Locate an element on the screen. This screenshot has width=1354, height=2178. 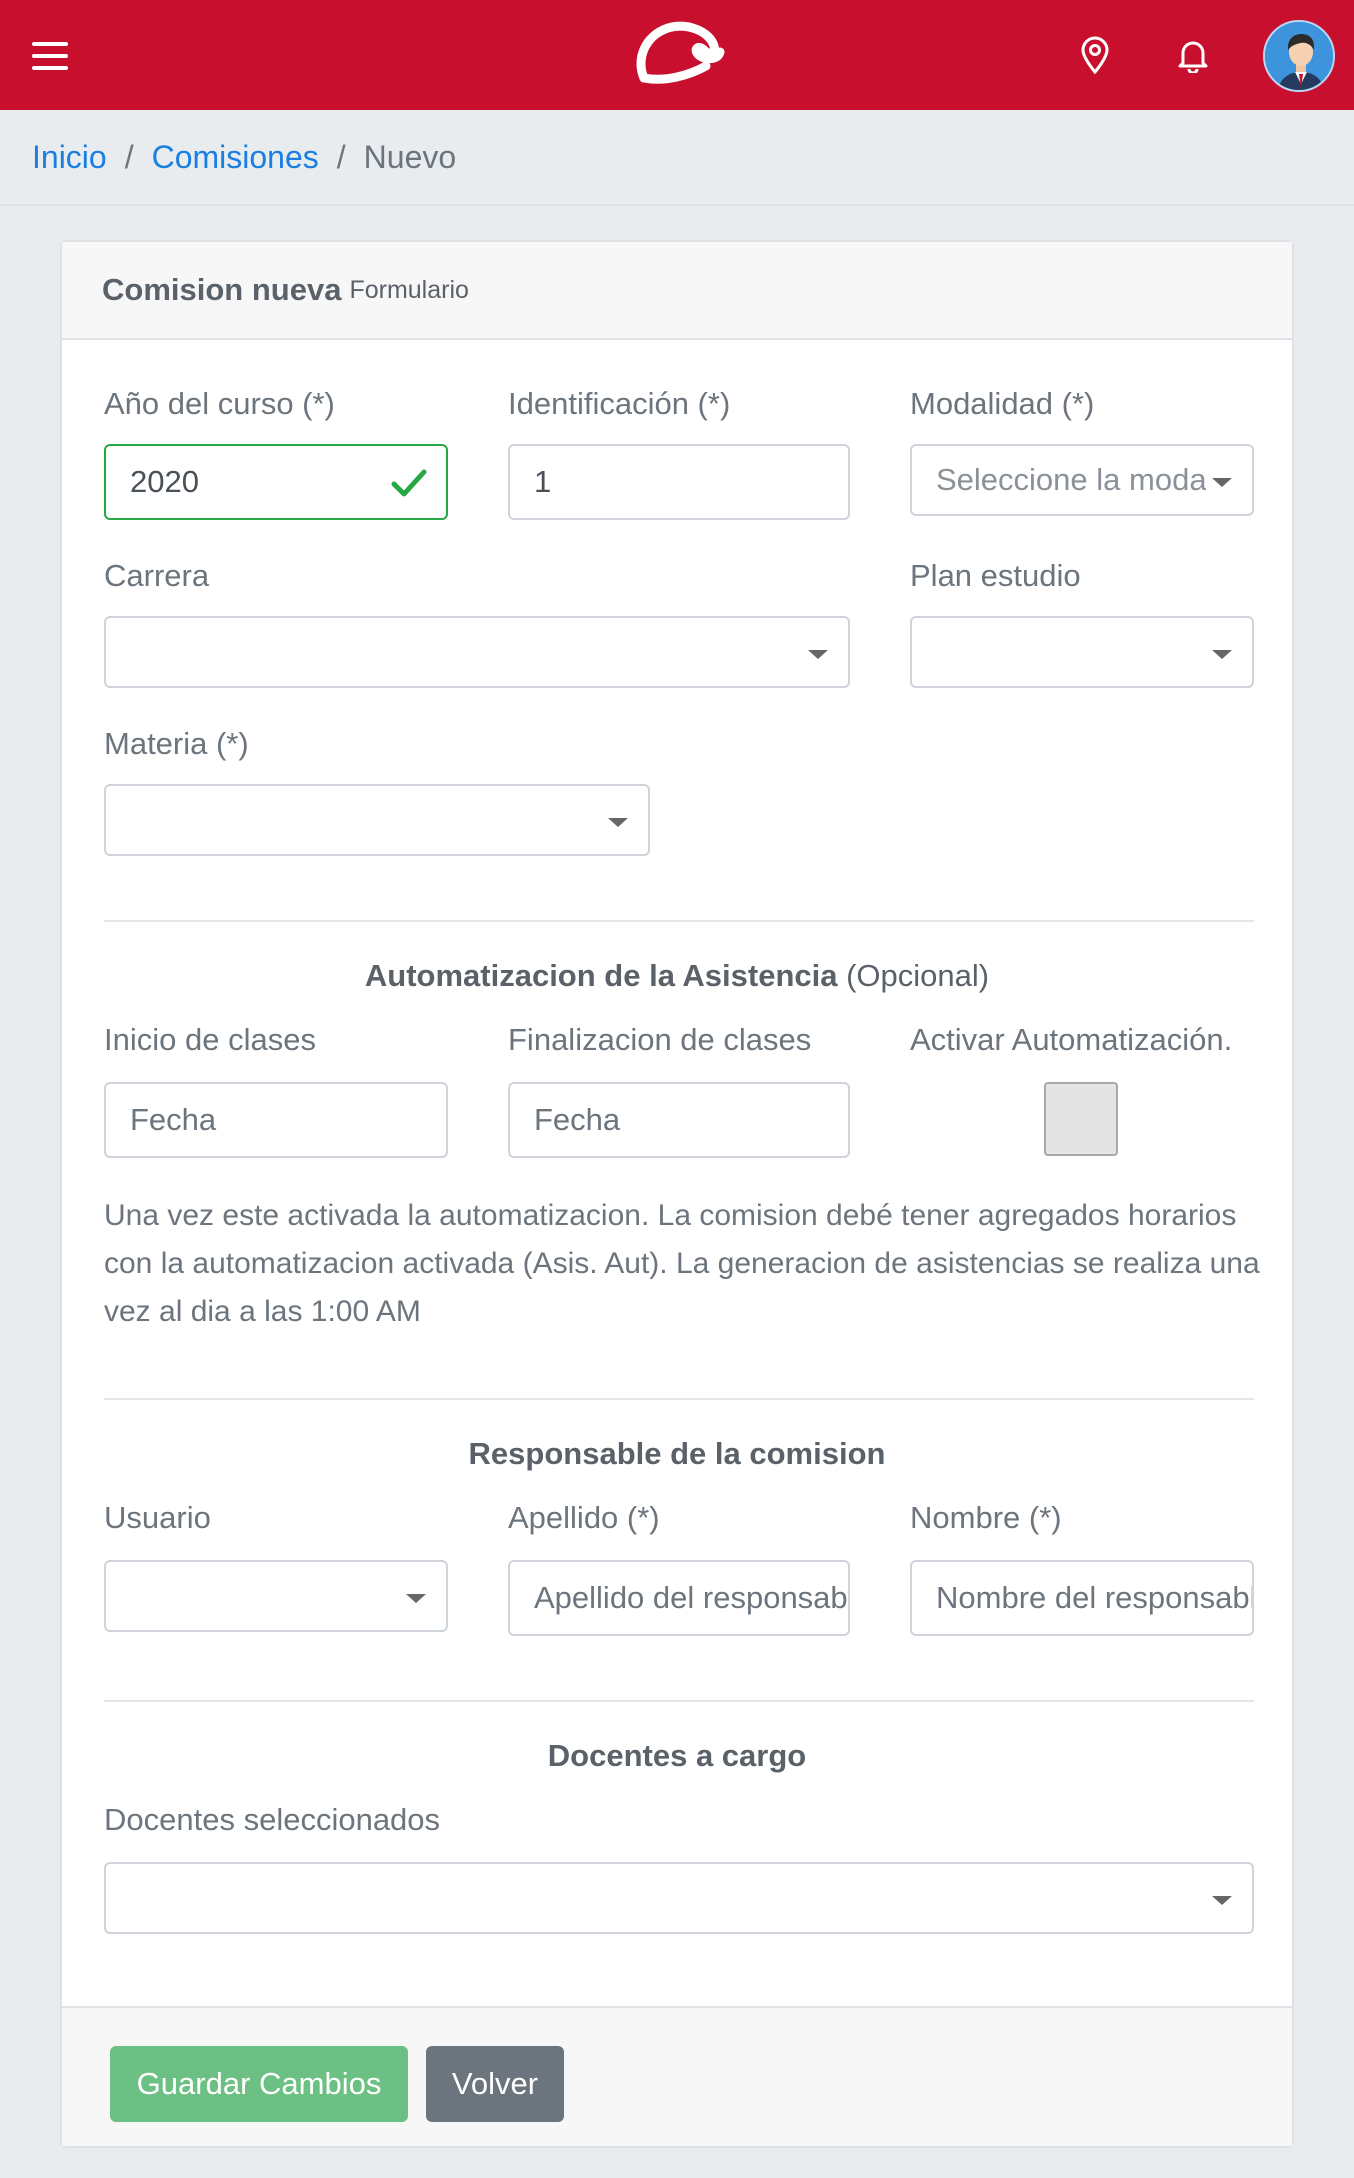
asistencia-title: Automatizacion de la Asistencia is located at coordinates (601, 975).